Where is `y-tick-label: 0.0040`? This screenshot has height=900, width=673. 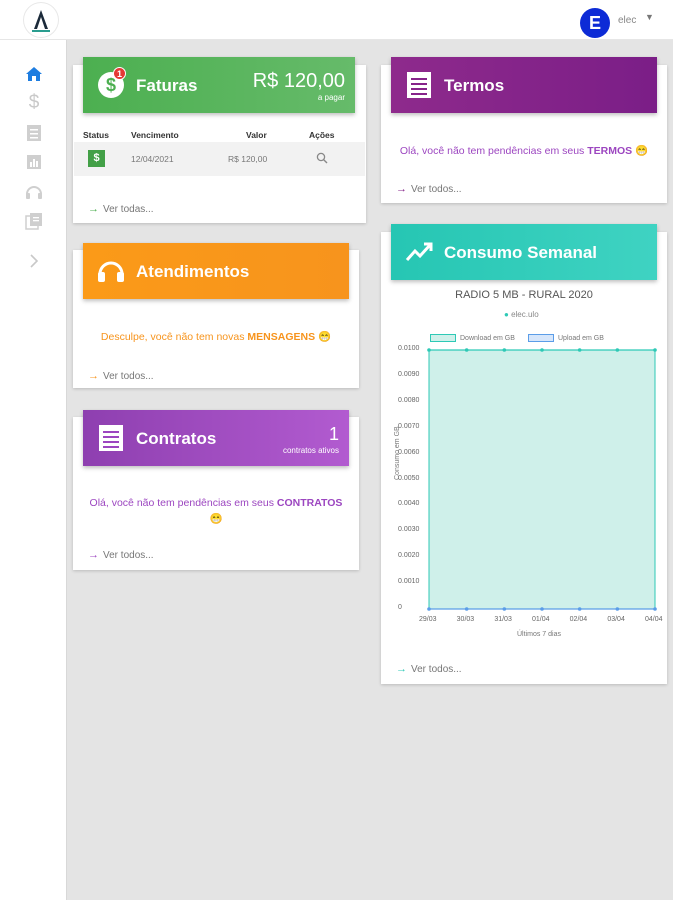
y-tick-label: 0.0040 is located at coordinates (409, 504).